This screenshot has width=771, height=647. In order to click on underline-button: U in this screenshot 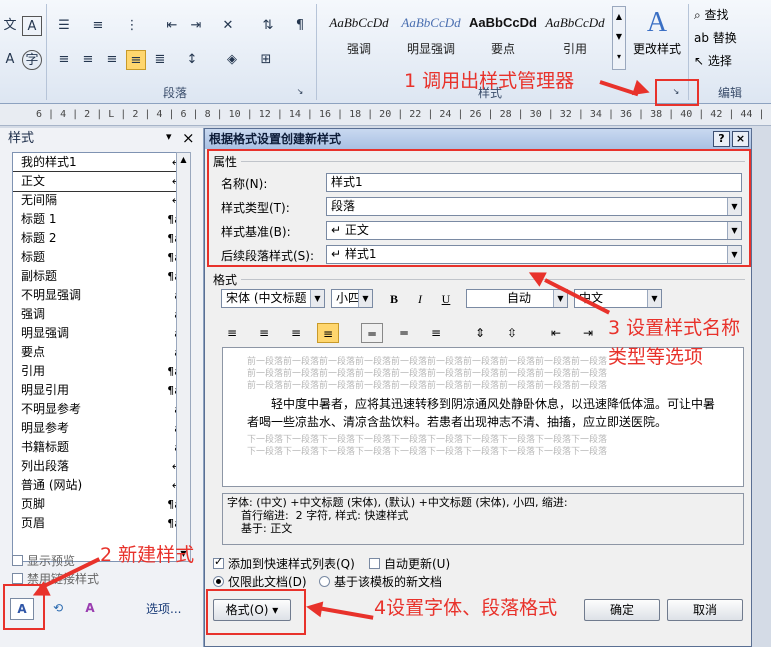, I will do `click(446, 299)`.